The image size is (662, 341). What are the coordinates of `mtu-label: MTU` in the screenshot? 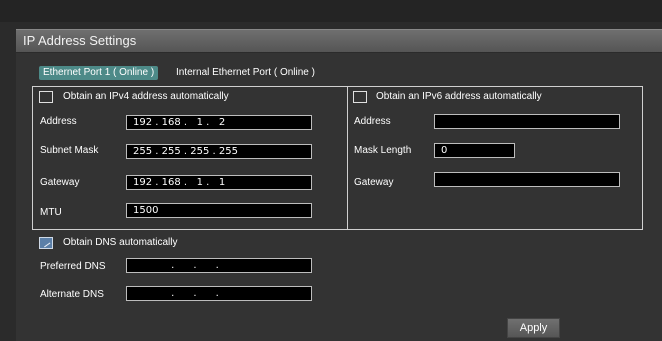 It's located at (51, 212).